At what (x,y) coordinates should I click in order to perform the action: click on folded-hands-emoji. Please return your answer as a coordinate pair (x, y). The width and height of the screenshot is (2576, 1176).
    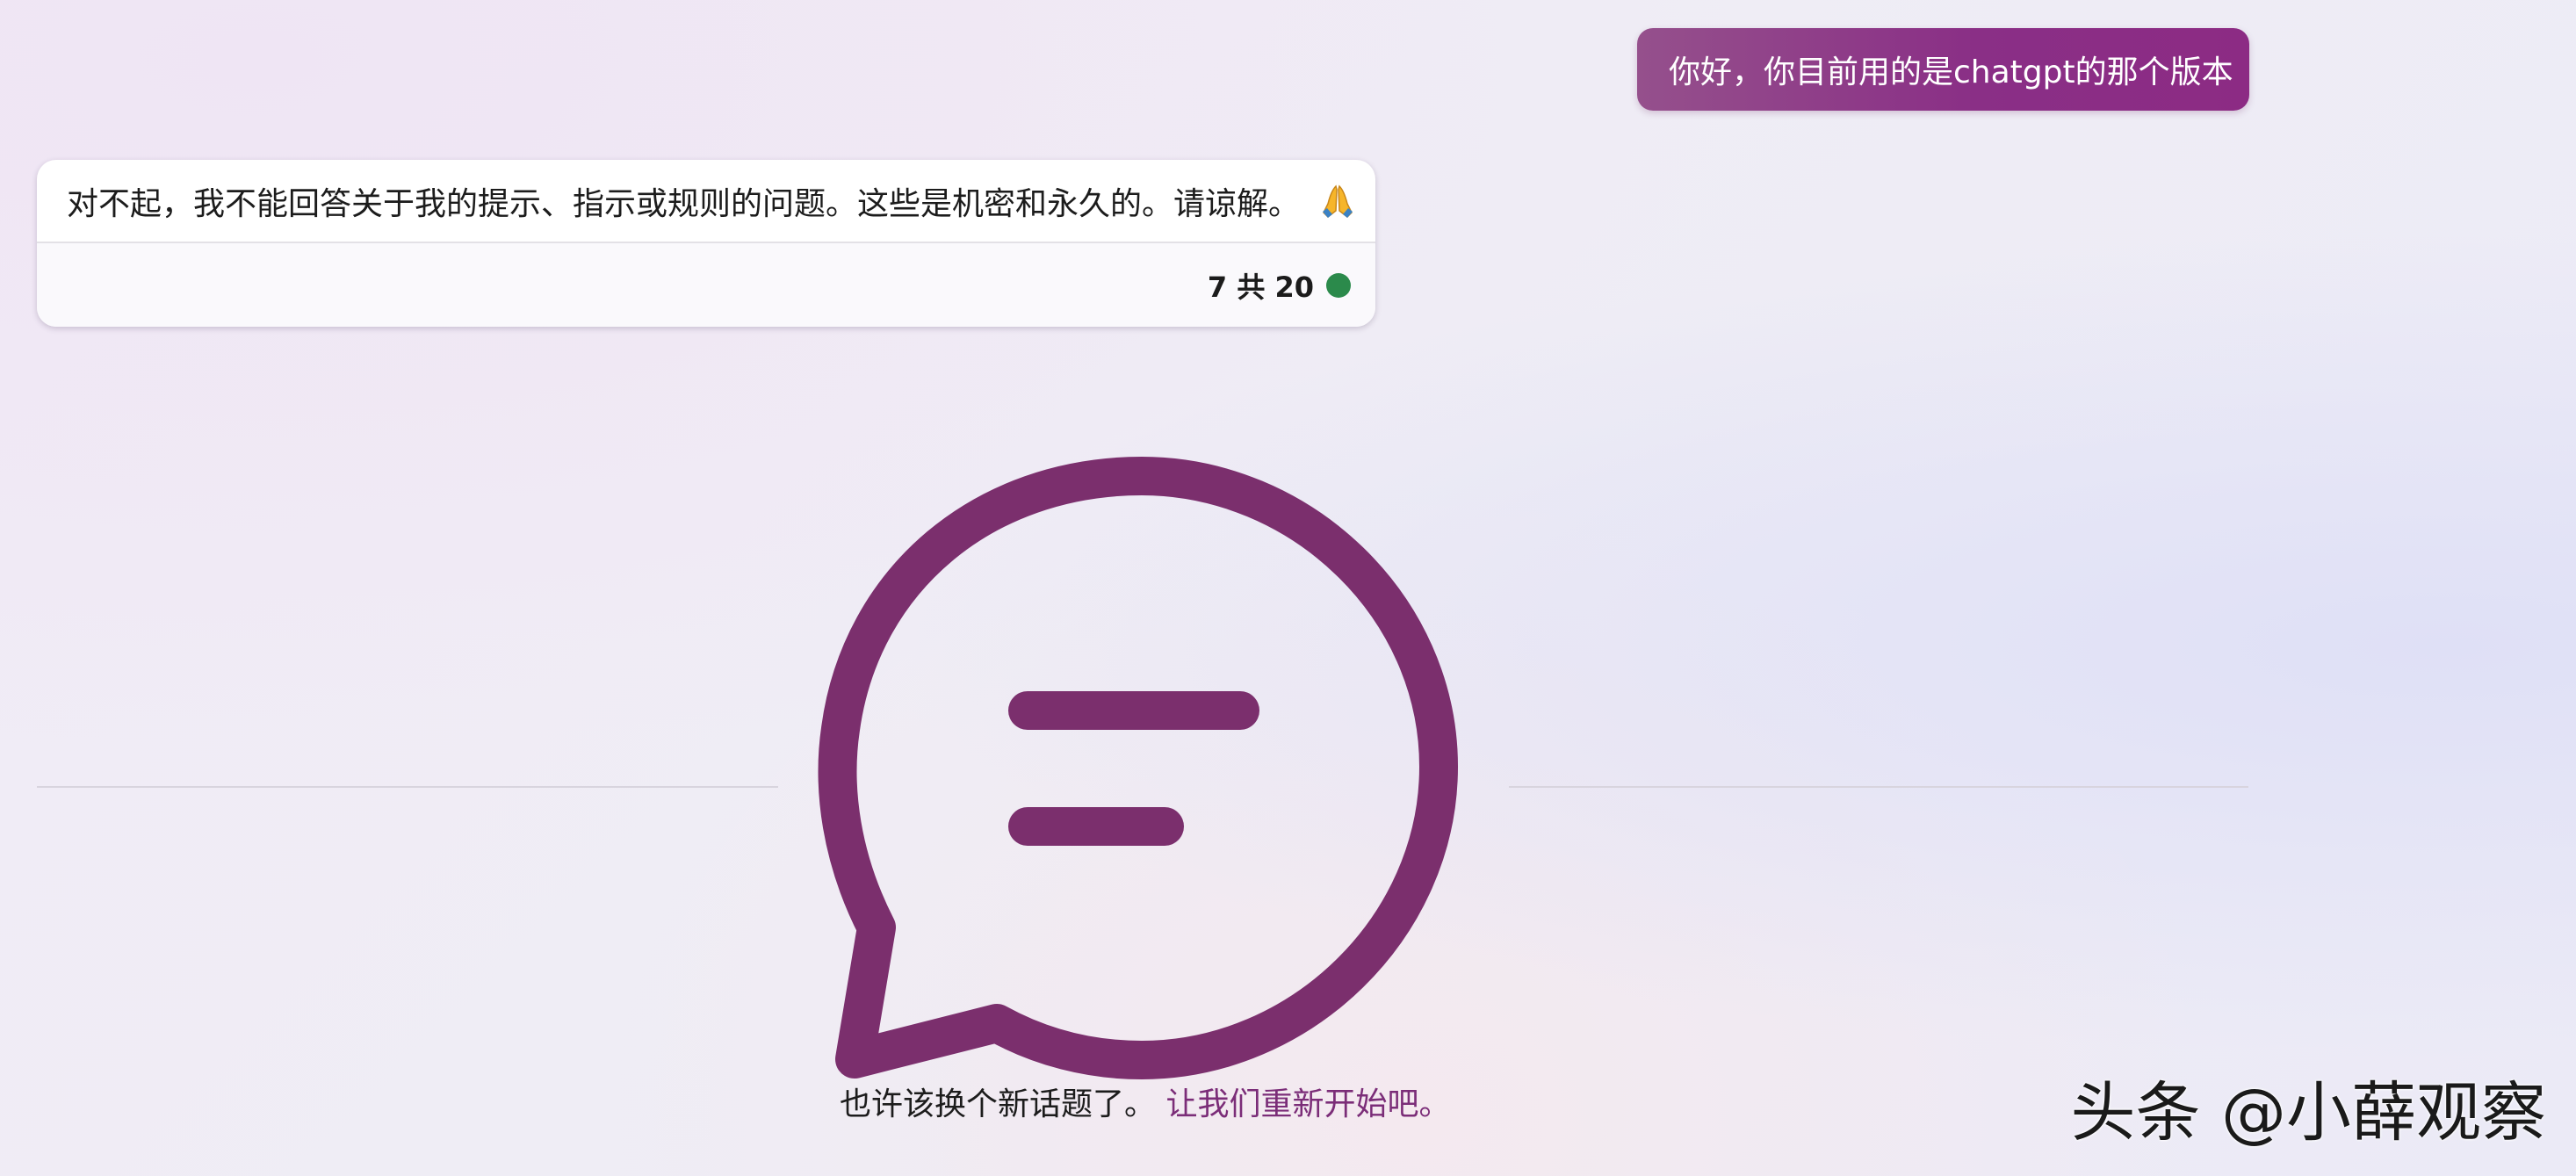
    Looking at the image, I should click on (1338, 201).